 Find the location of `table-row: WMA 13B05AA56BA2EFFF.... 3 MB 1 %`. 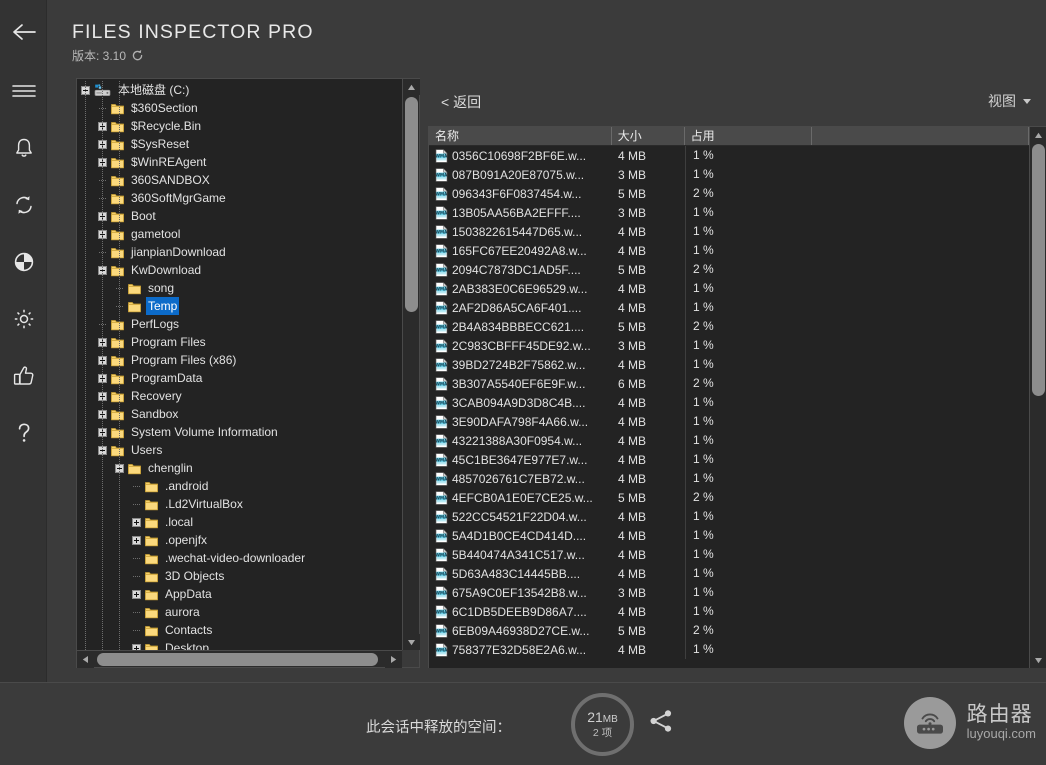

table-row: WMA 13B05AA56BA2EFFF.... 3 MB 1 % is located at coordinates (729, 212).